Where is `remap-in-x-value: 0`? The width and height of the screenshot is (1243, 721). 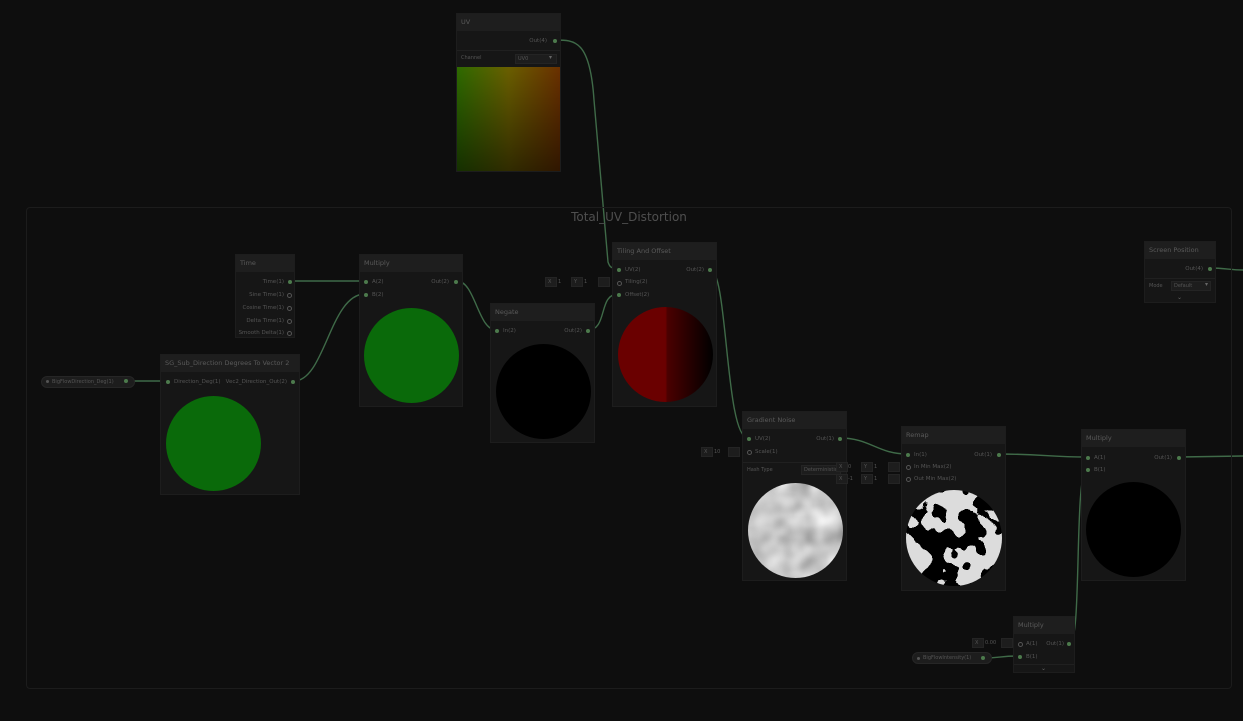 remap-in-x-value: 0 is located at coordinates (849, 467).